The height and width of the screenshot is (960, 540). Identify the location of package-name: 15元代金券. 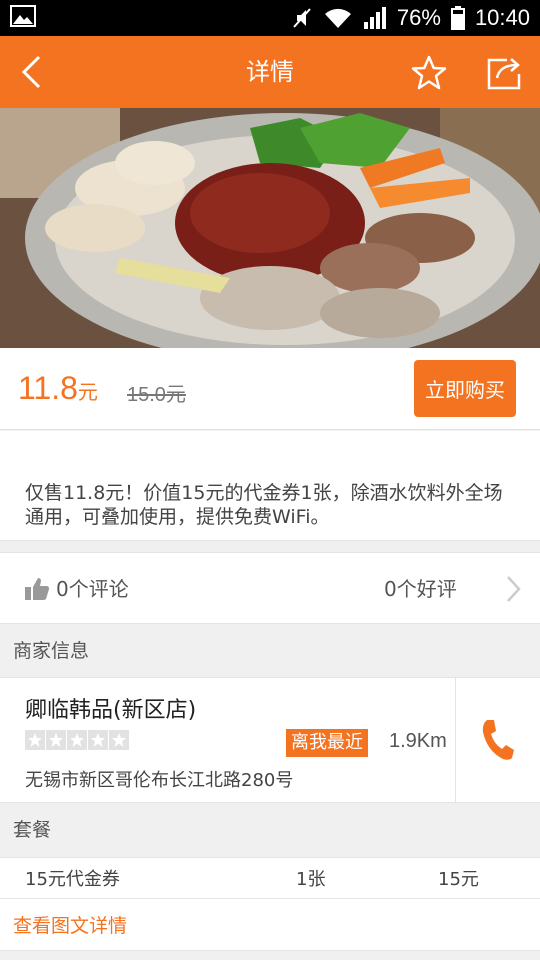
(72, 879).